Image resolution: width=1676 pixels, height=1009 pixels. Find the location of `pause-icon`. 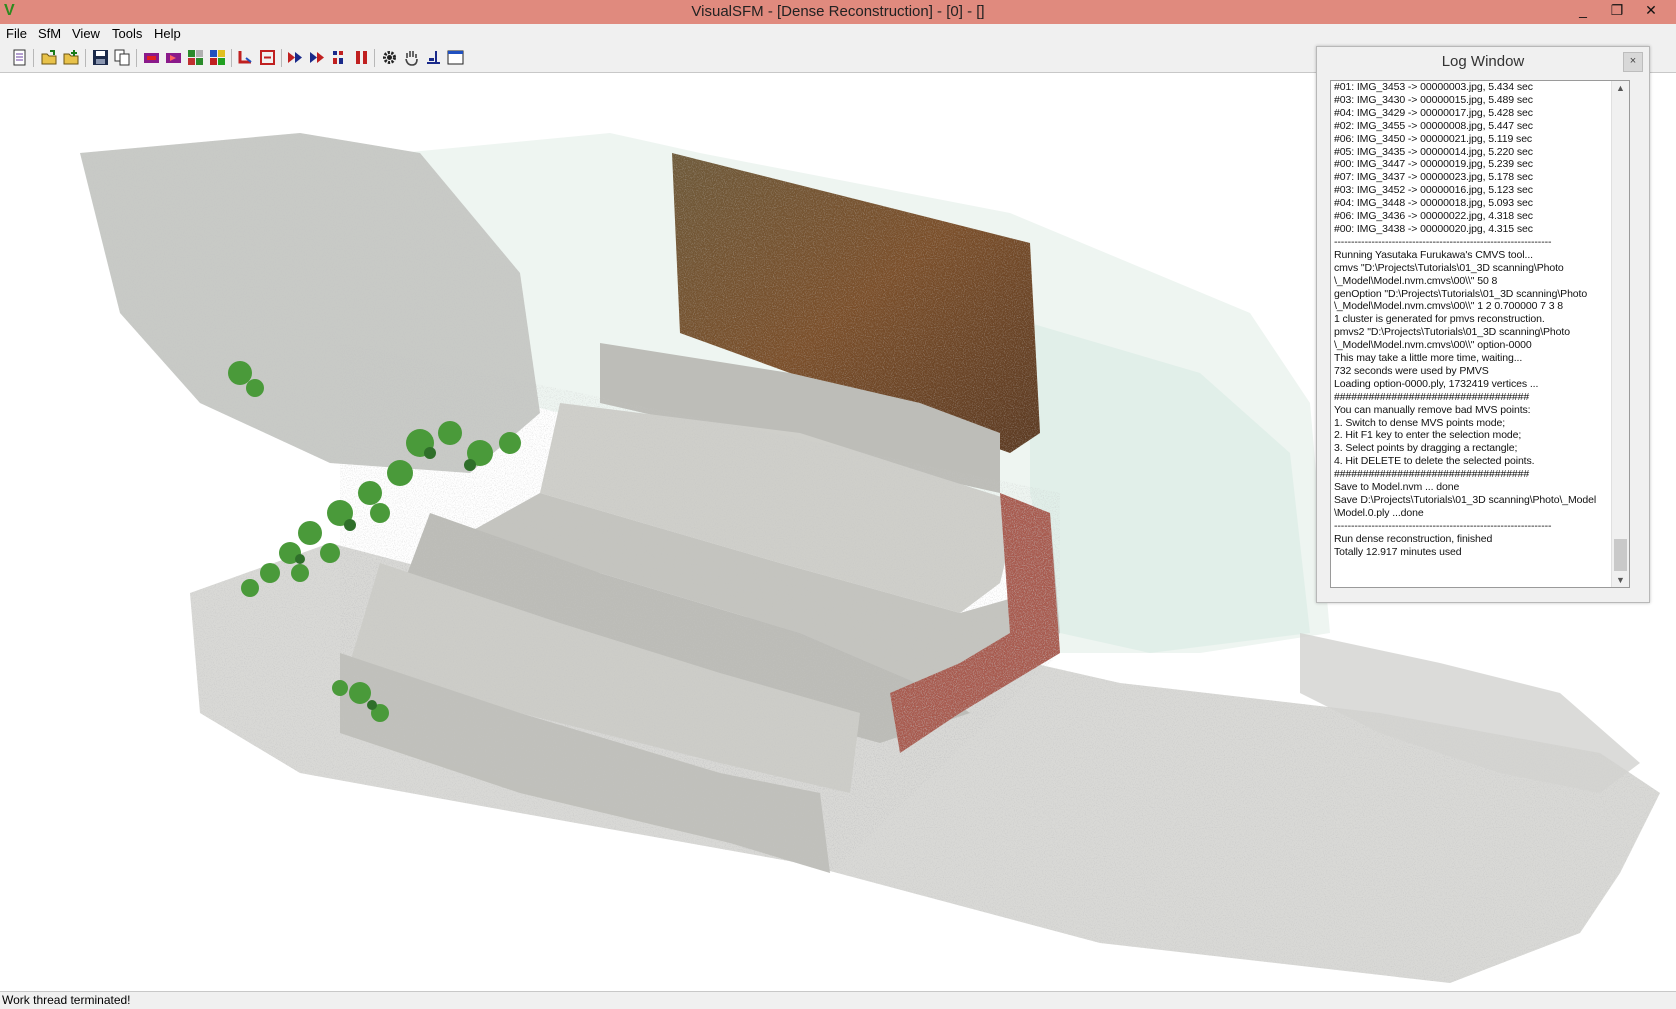

pause-icon is located at coordinates (361, 57).